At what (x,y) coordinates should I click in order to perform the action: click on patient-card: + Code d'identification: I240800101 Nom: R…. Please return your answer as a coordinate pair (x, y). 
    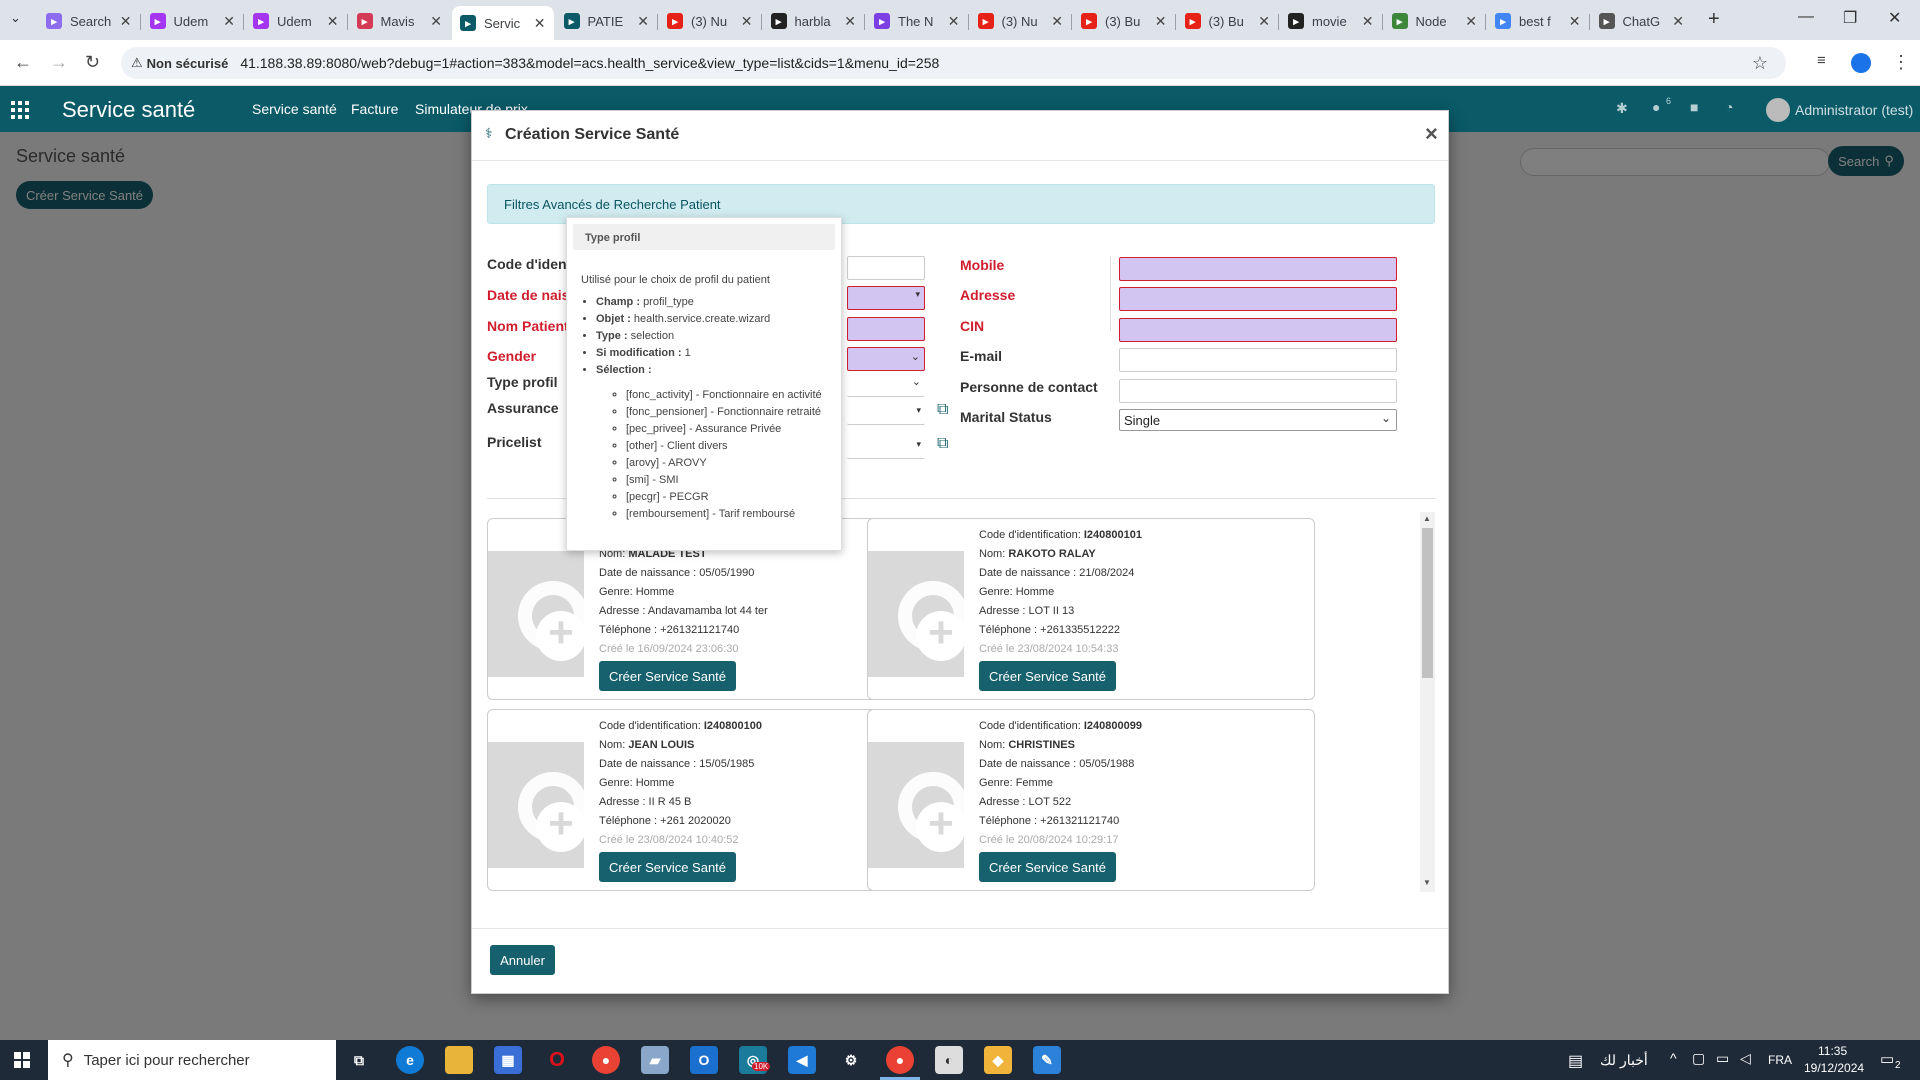
    Looking at the image, I should click on (1091, 609).